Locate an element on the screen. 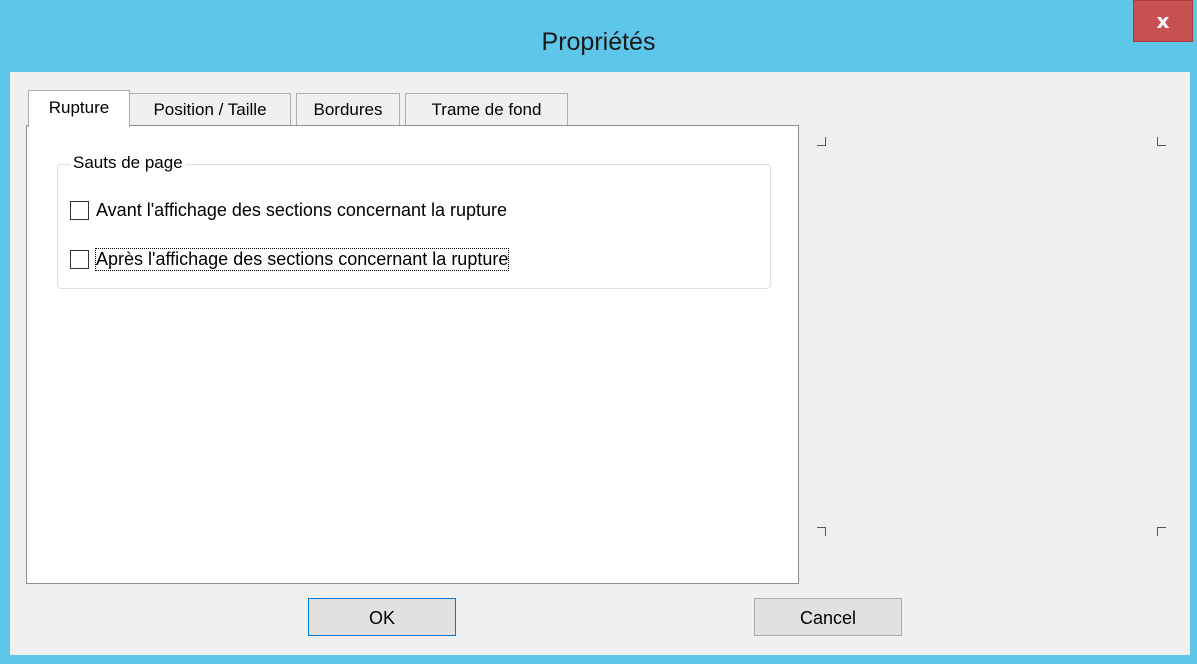  close-button: x is located at coordinates (1163, 21).